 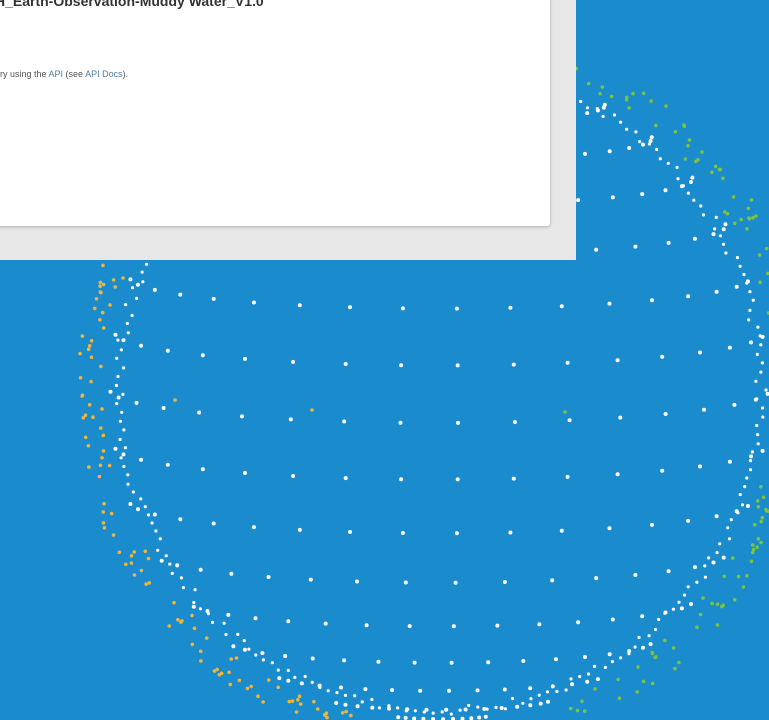 I want to click on api-link: API, so click(x=56, y=74).